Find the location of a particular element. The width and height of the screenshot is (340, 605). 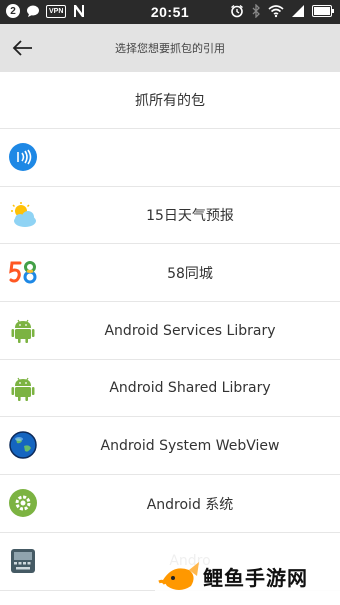

list-item: Android Shared Library is located at coordinates (170, 388).